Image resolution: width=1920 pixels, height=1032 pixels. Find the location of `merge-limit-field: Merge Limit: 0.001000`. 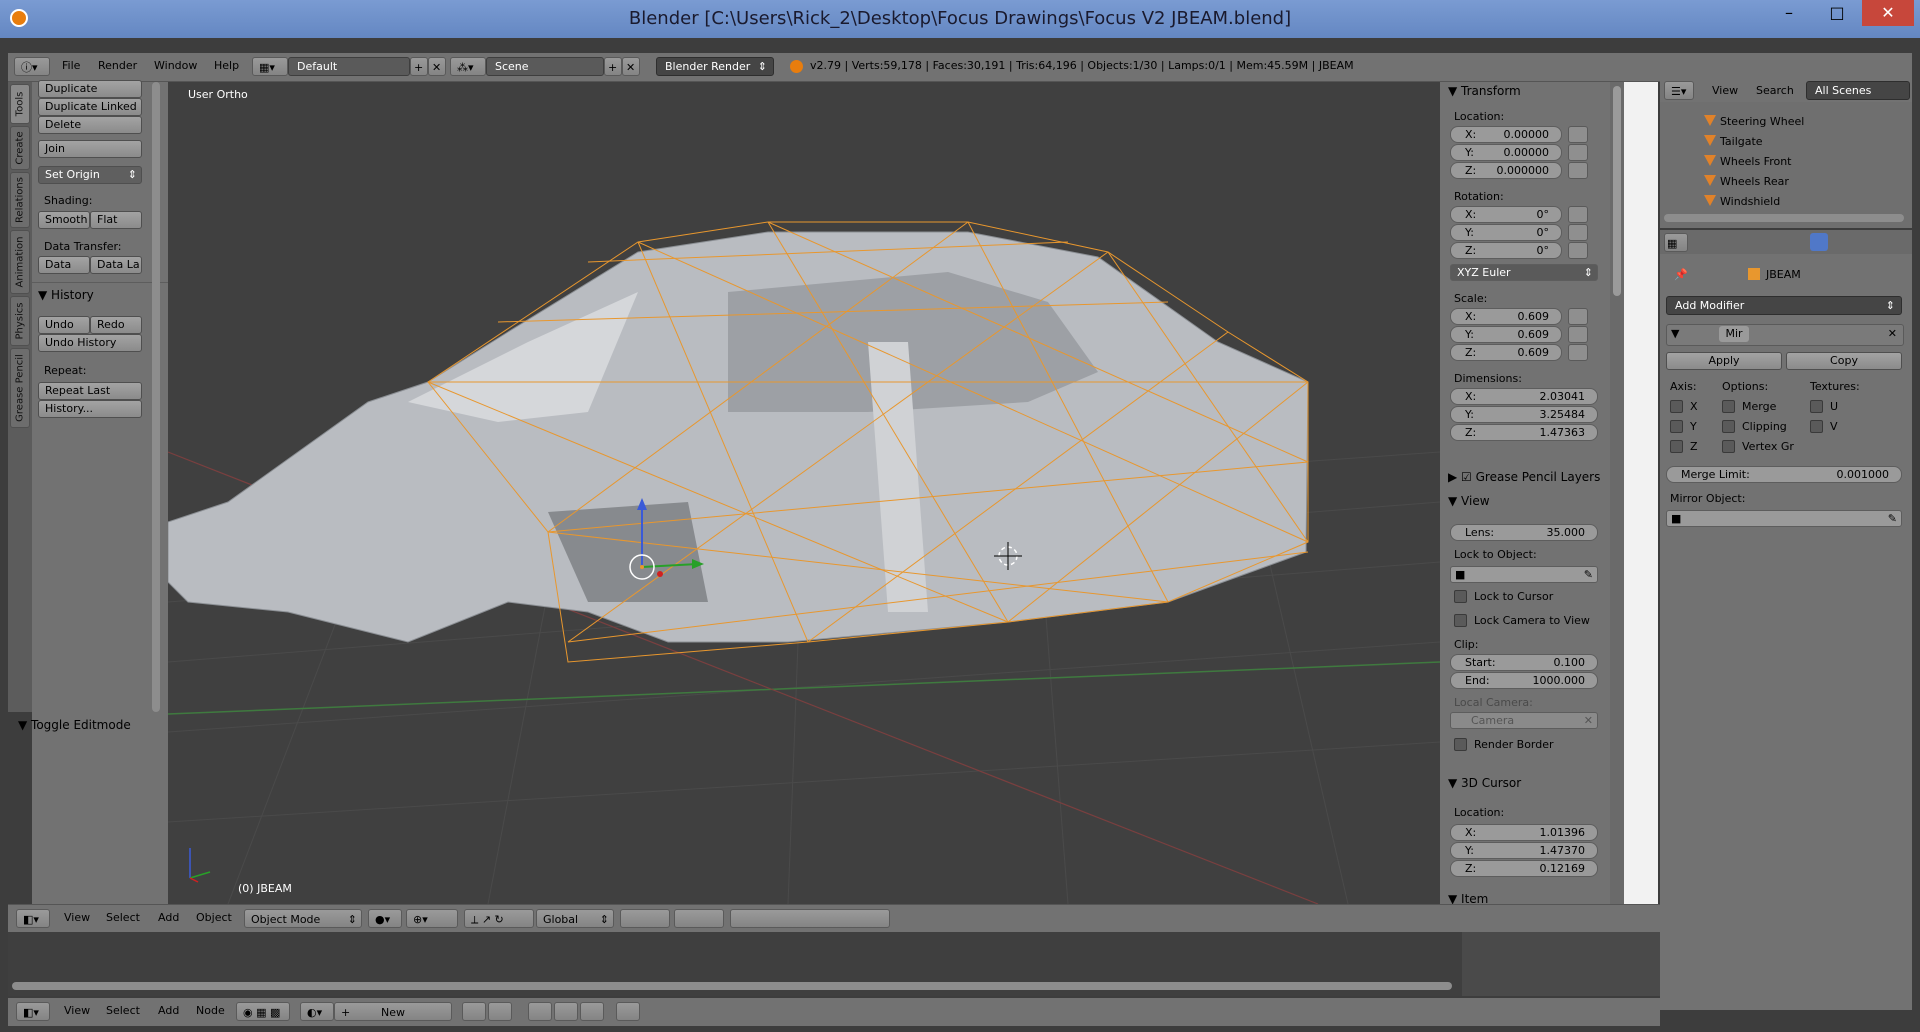

merge-limit-field: Merge Limit: 0.001000 is located at coordinates (1784, 474).